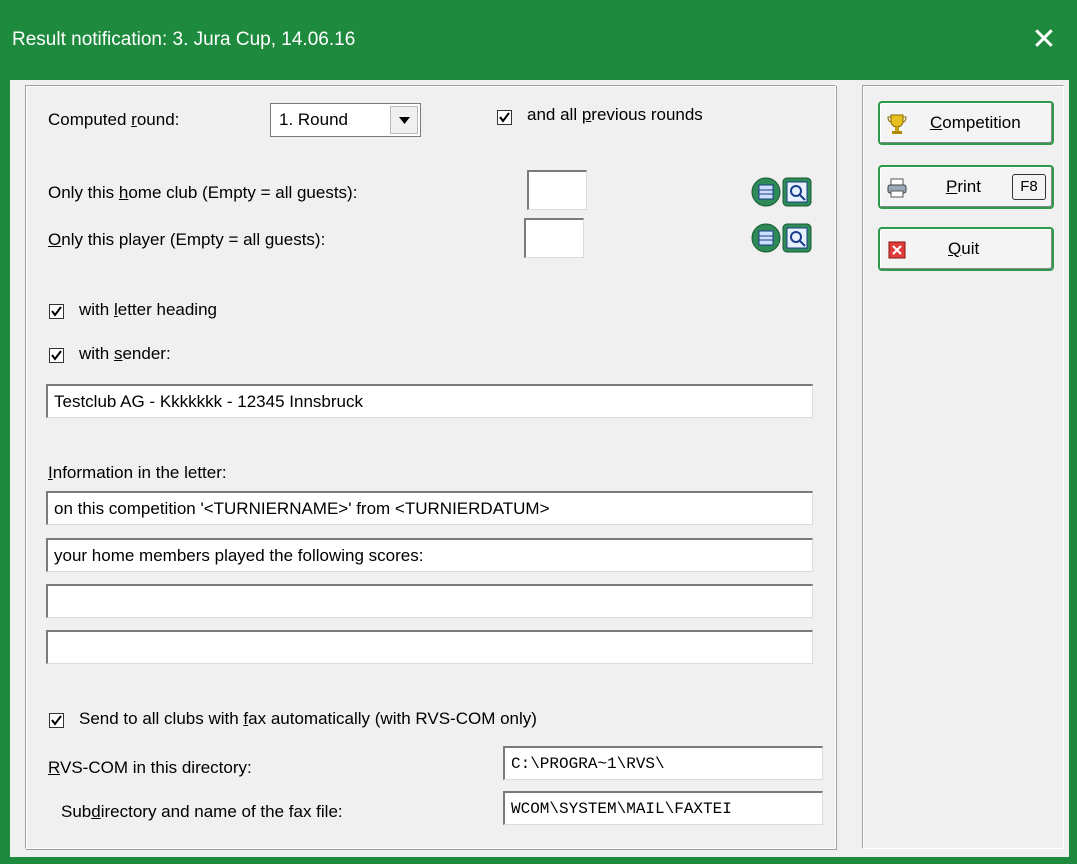  I want to click on competition-button: Competition, so click(966, 123).